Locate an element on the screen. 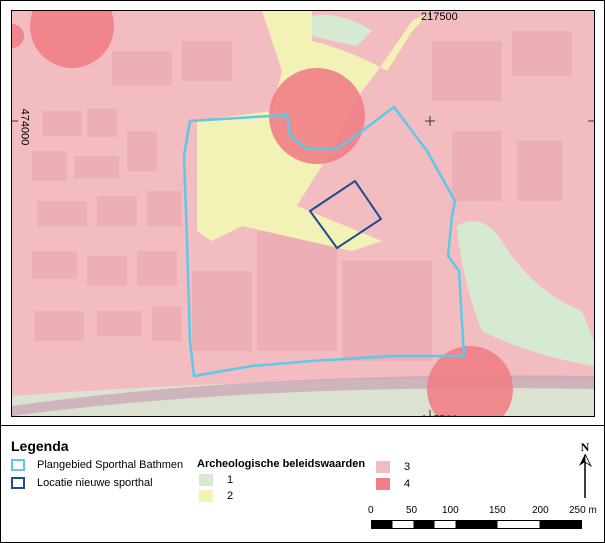 The width and height of the screenshot is (605, 543). locatie-label: Locatie nieuwe sporthal is located at coordinates (95, 483).